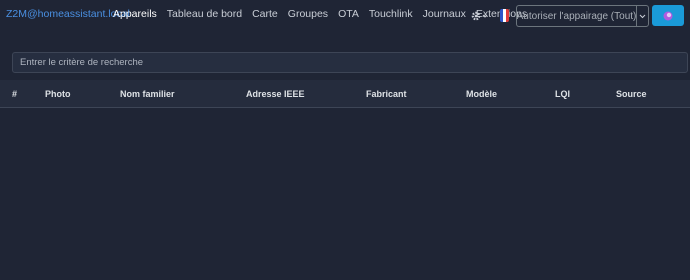 The width and height of the screenshot is (690, 280). What do you see at coordinates (265, 14) in the screenshot?
I see `nav-link-map: Carte` at bounding box center [265, 14].